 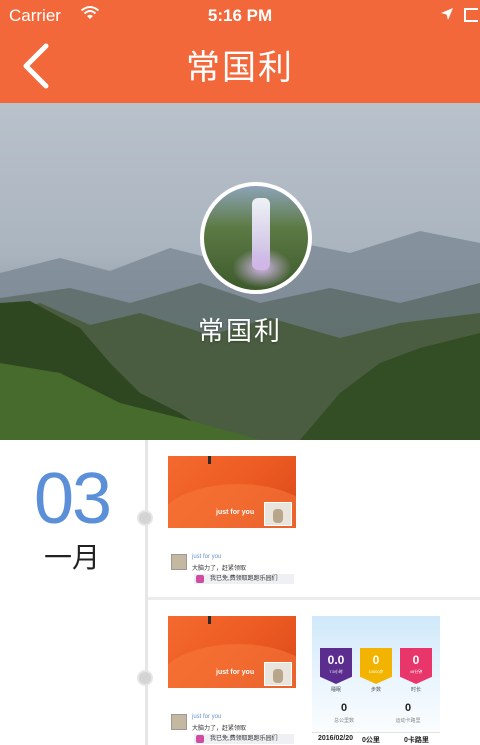 What do you see at coordinates (376, 671) in the screenshot?
I see `badge-sub: 10000步` at bounding box center [376, 671].